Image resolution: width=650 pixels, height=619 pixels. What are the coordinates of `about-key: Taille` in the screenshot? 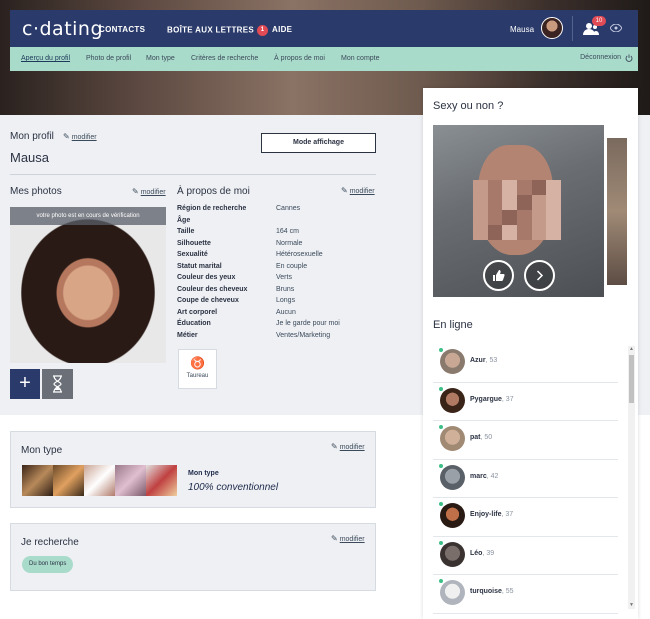 It's located at (186, 231).